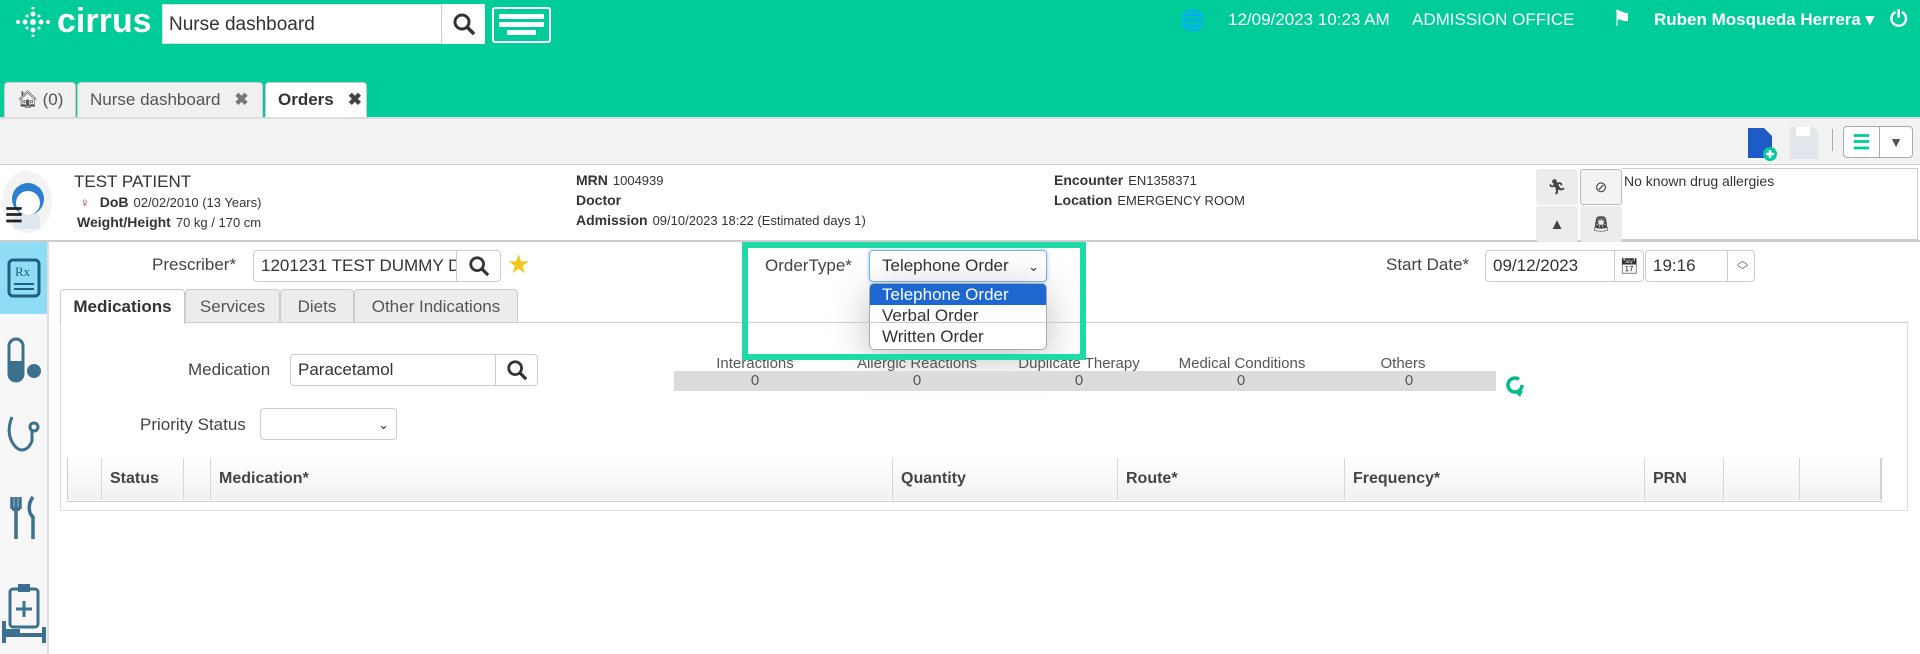 The width and height of the screenshot is (1920, 654). What do you see at coordinates (317, 306) in the screenshot?
I see `tab-diets: Diets` at bounding box center [317, 306].